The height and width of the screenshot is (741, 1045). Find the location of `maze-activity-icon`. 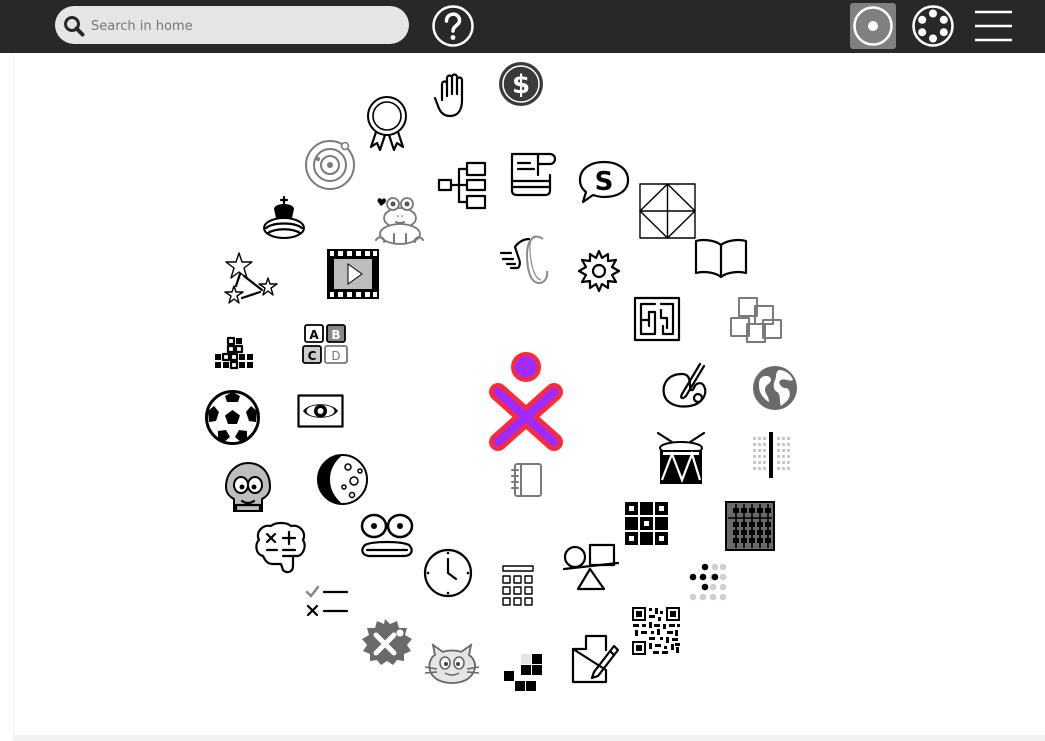

maze-activity-icon is located at coordinates (657, 319).